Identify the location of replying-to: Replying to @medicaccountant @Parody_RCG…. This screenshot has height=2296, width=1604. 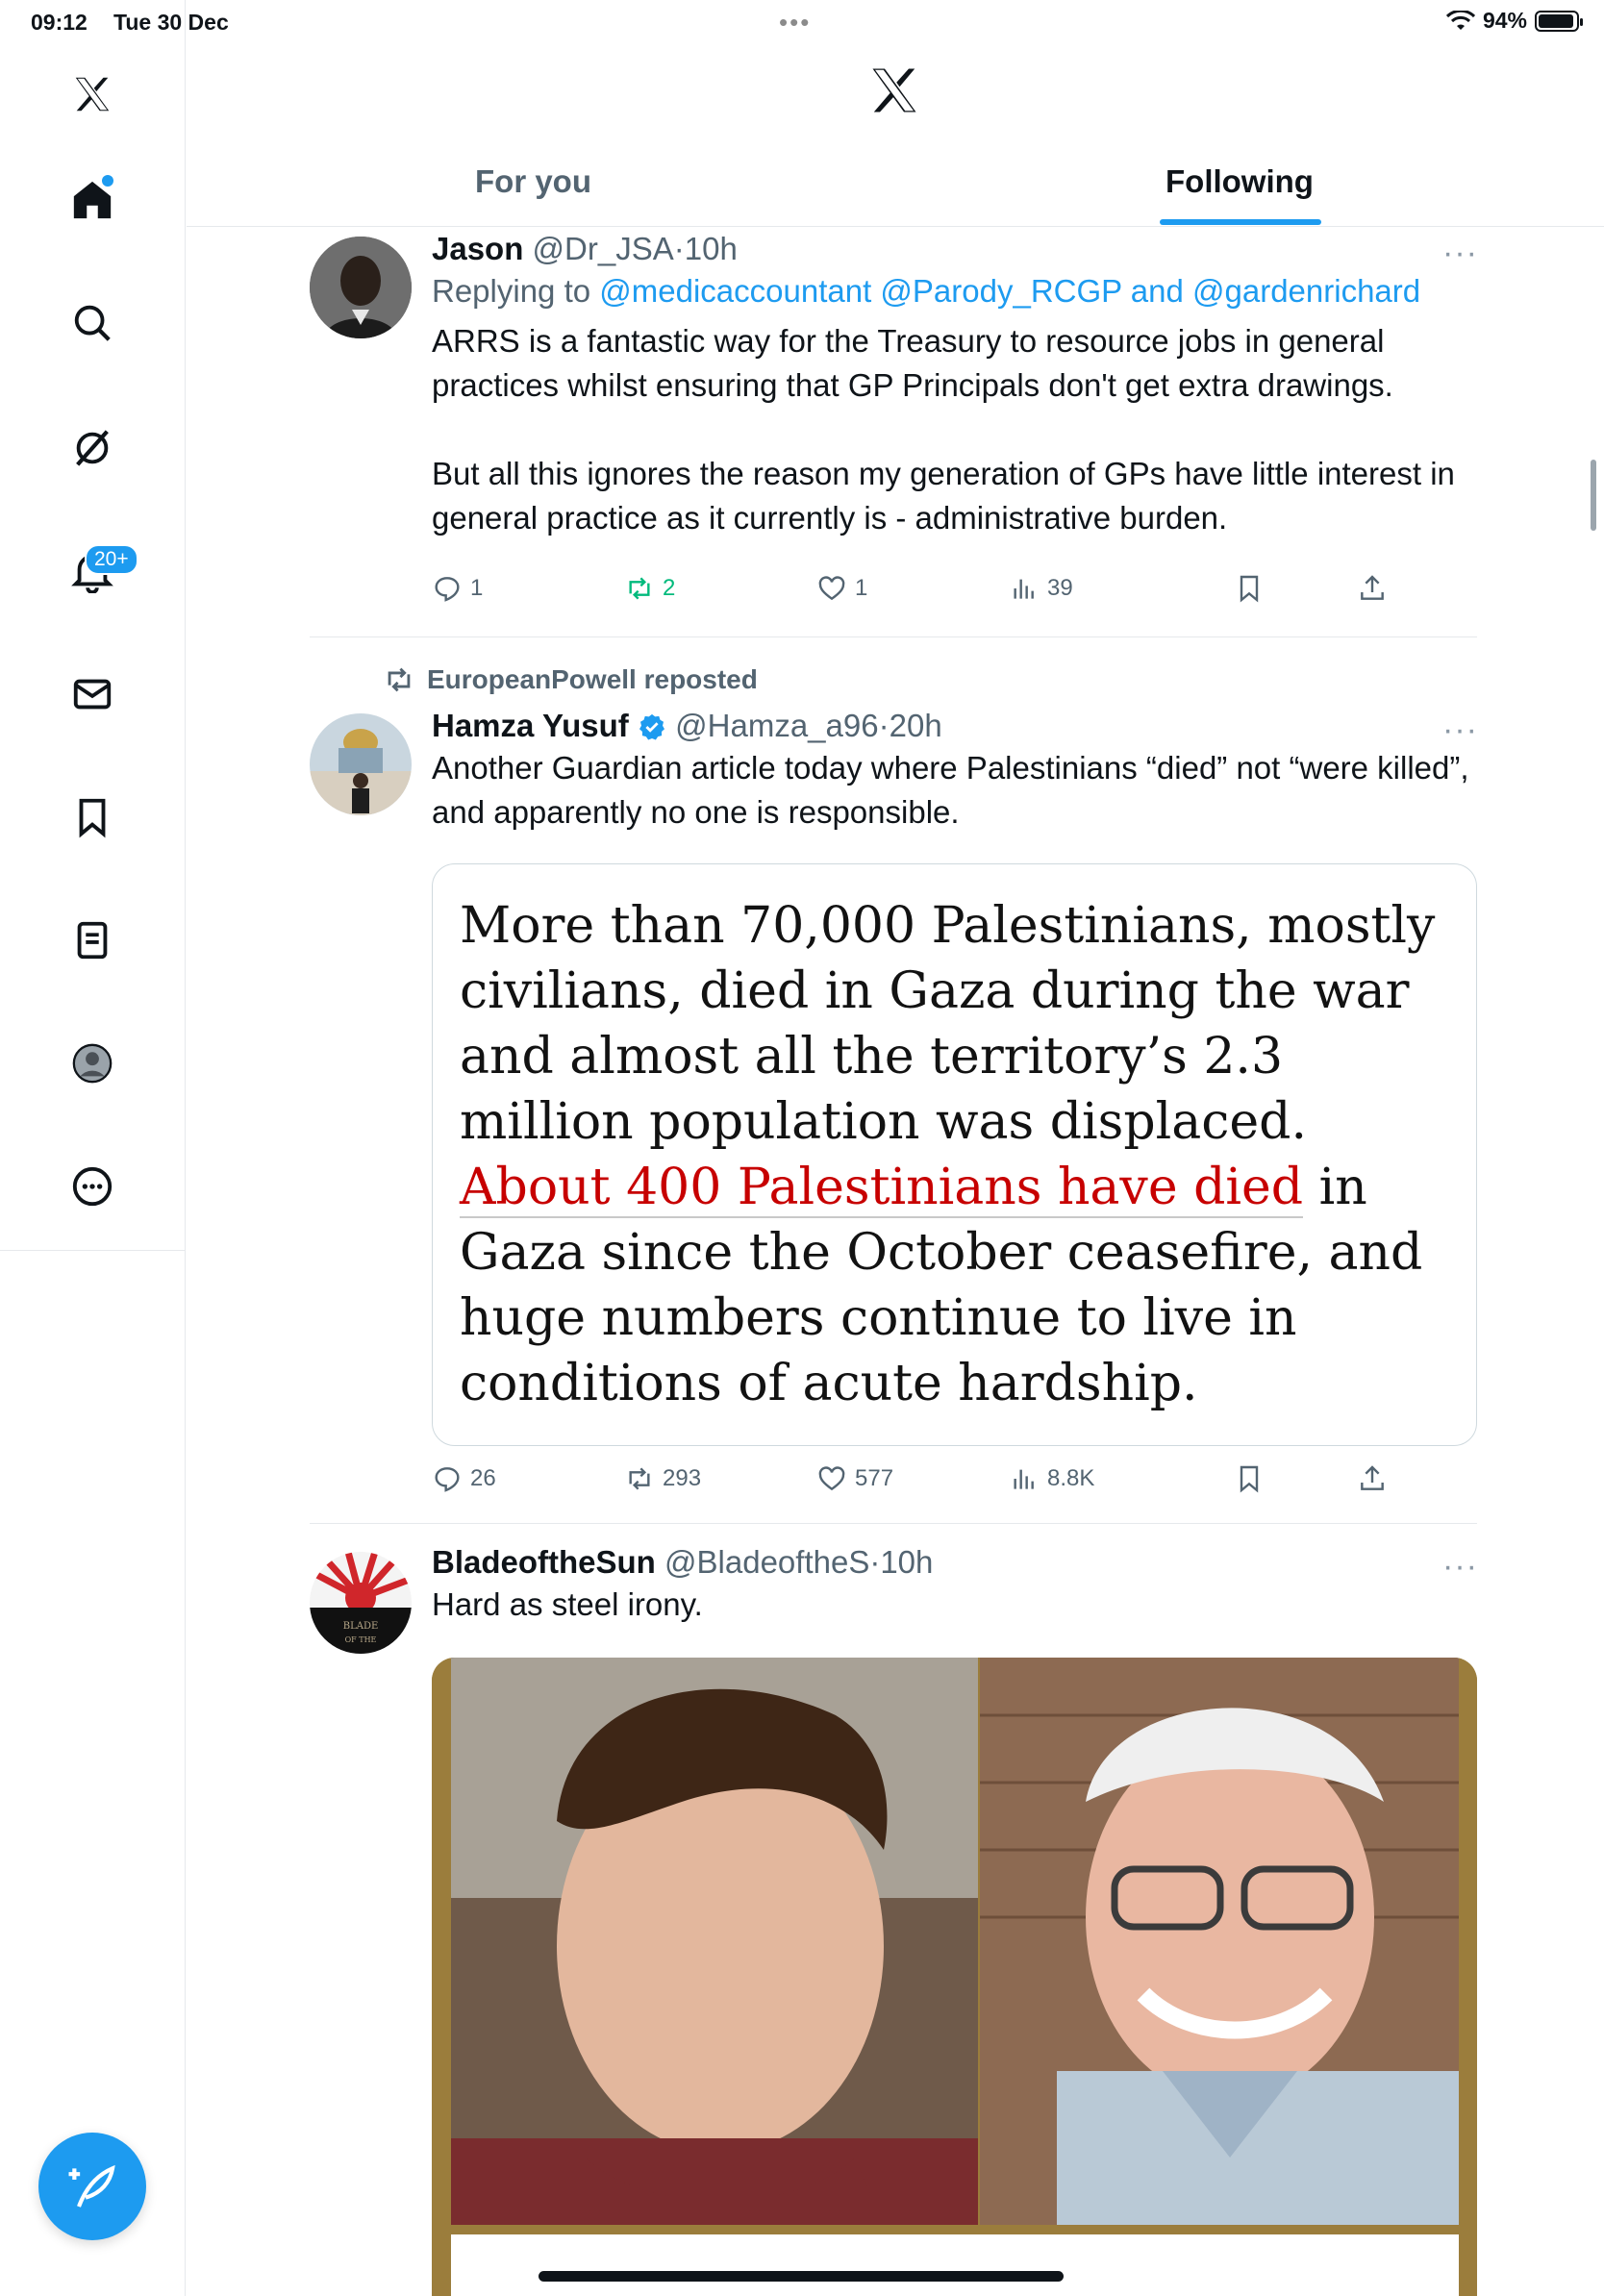
(926, 291).